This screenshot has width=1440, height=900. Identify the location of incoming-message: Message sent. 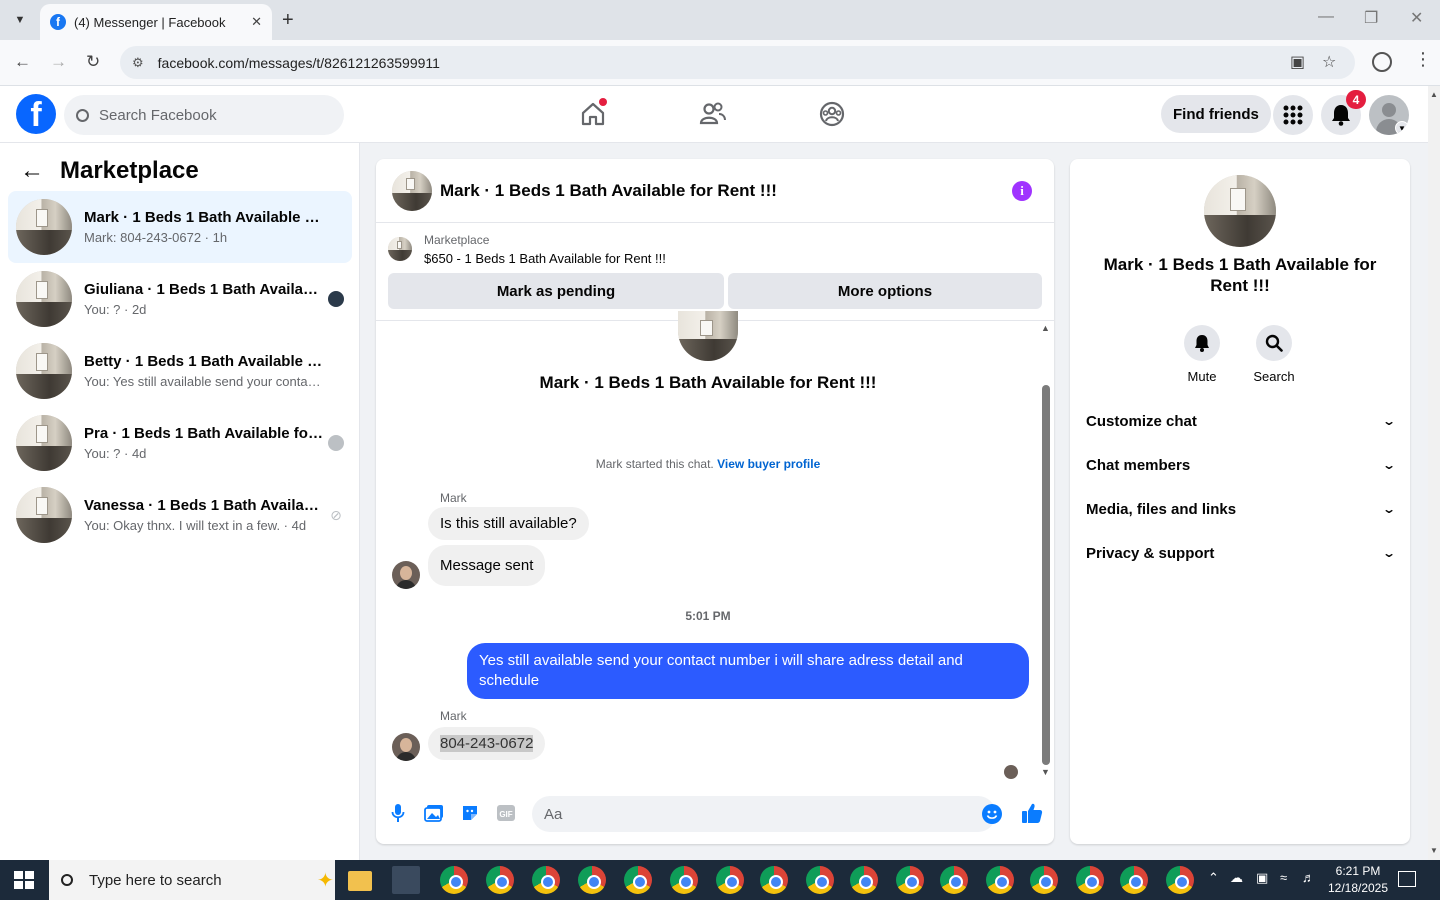
(487, 565).